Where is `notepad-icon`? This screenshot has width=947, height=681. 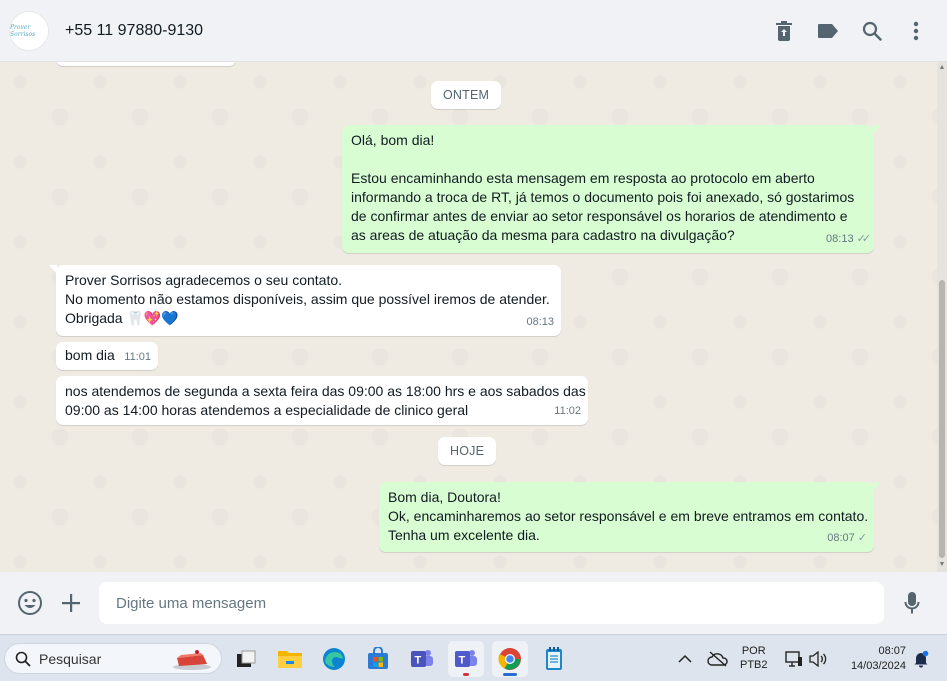 notepad-icon is located at coordinates (554, 659).